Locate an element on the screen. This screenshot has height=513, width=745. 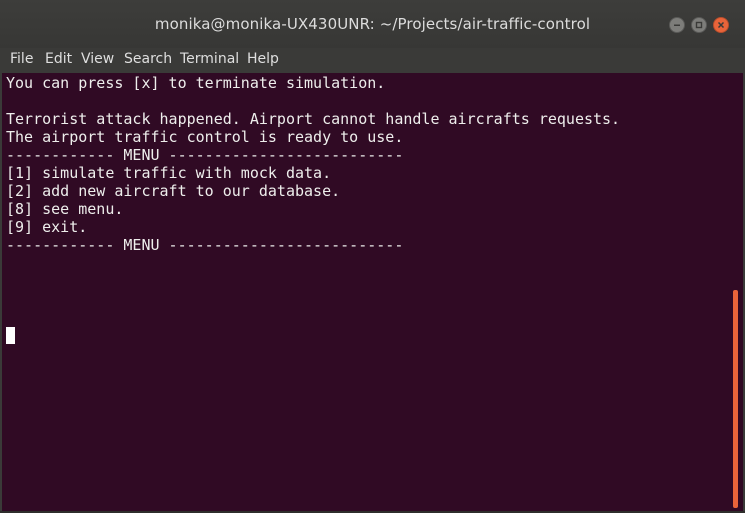
menu-help: Help is located at coordinates (263, 59).